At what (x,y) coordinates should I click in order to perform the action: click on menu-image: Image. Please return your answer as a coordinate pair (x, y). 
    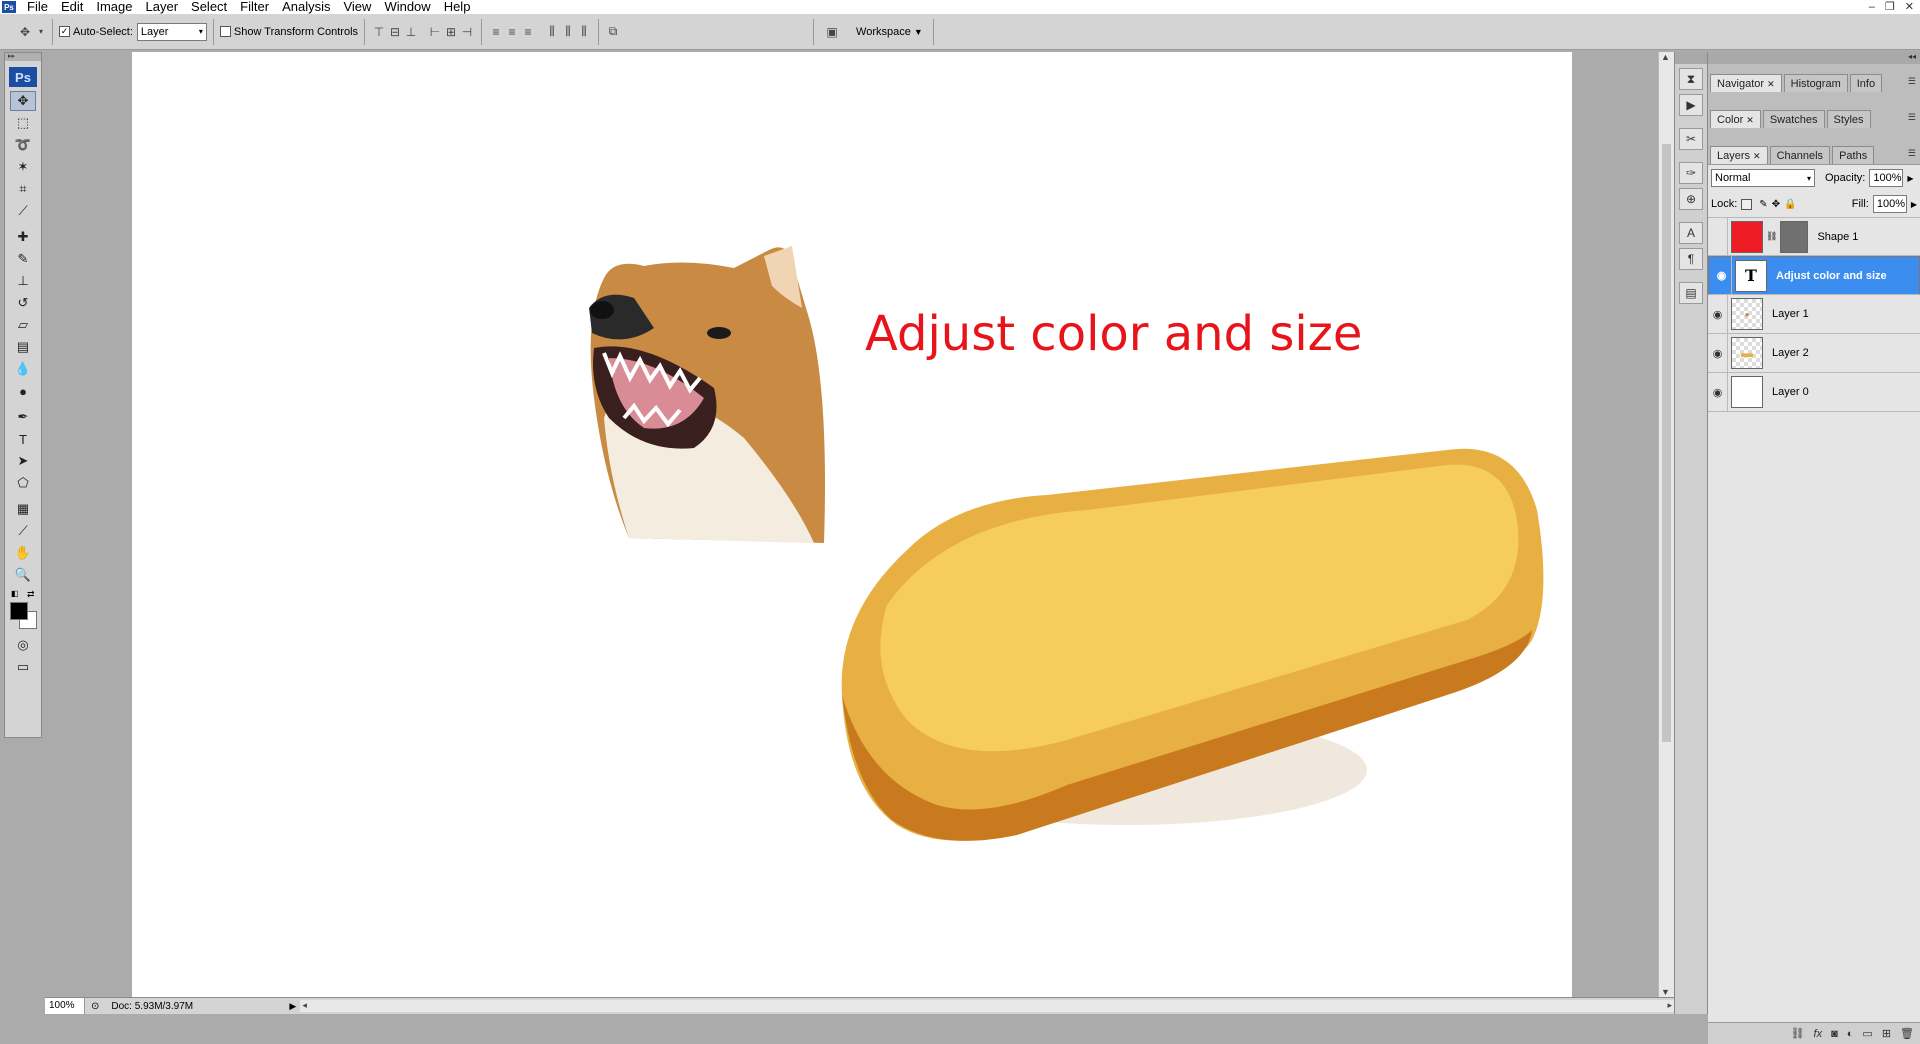
    Looking at the image, I should click on (114, 7).